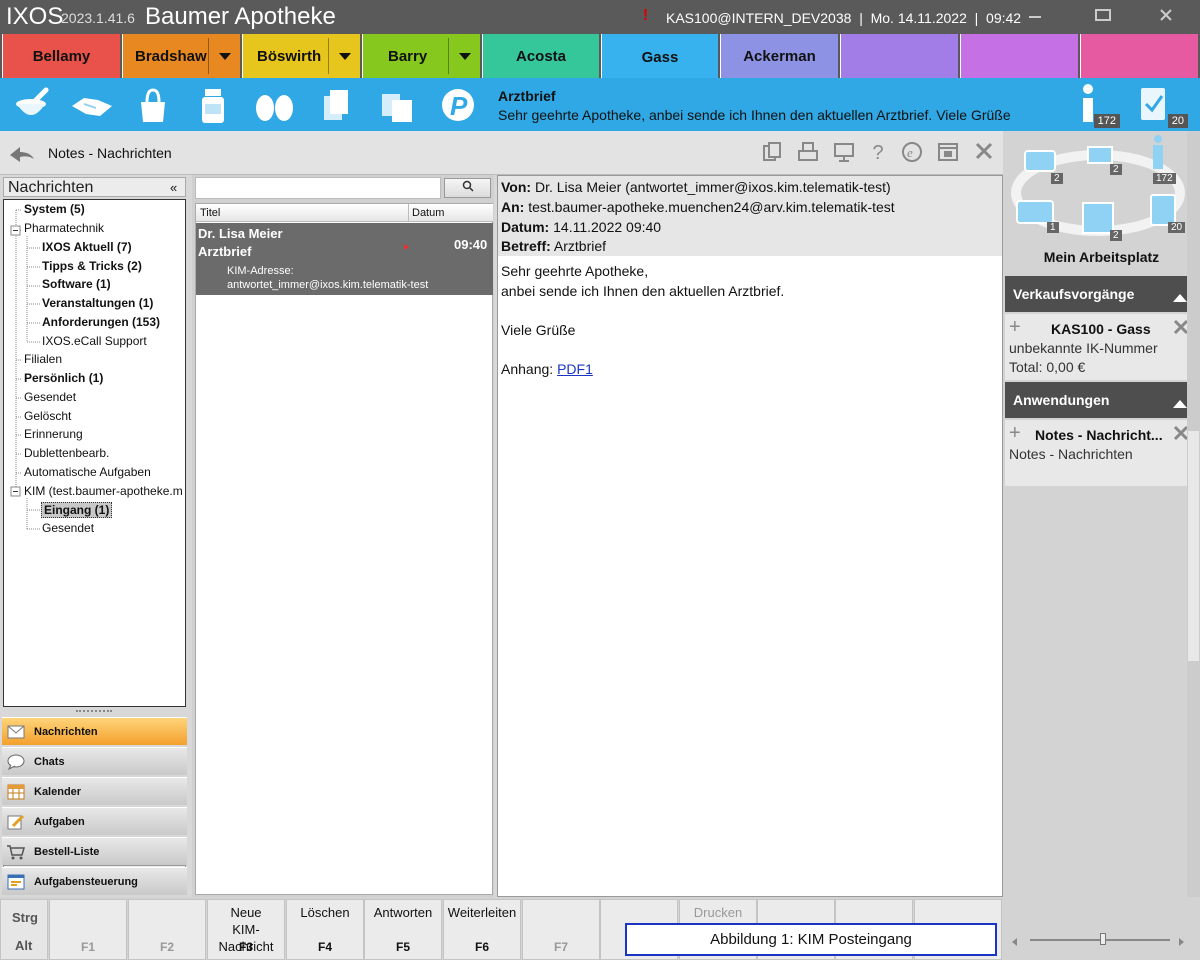 Image resolution: width=1200 pixels, height=960 pixels. Describe the element at coordinates (87, 472) in the screenshot. I see `tree-item-automatische-aufgaben: Automatische Aufgaben` at that location.